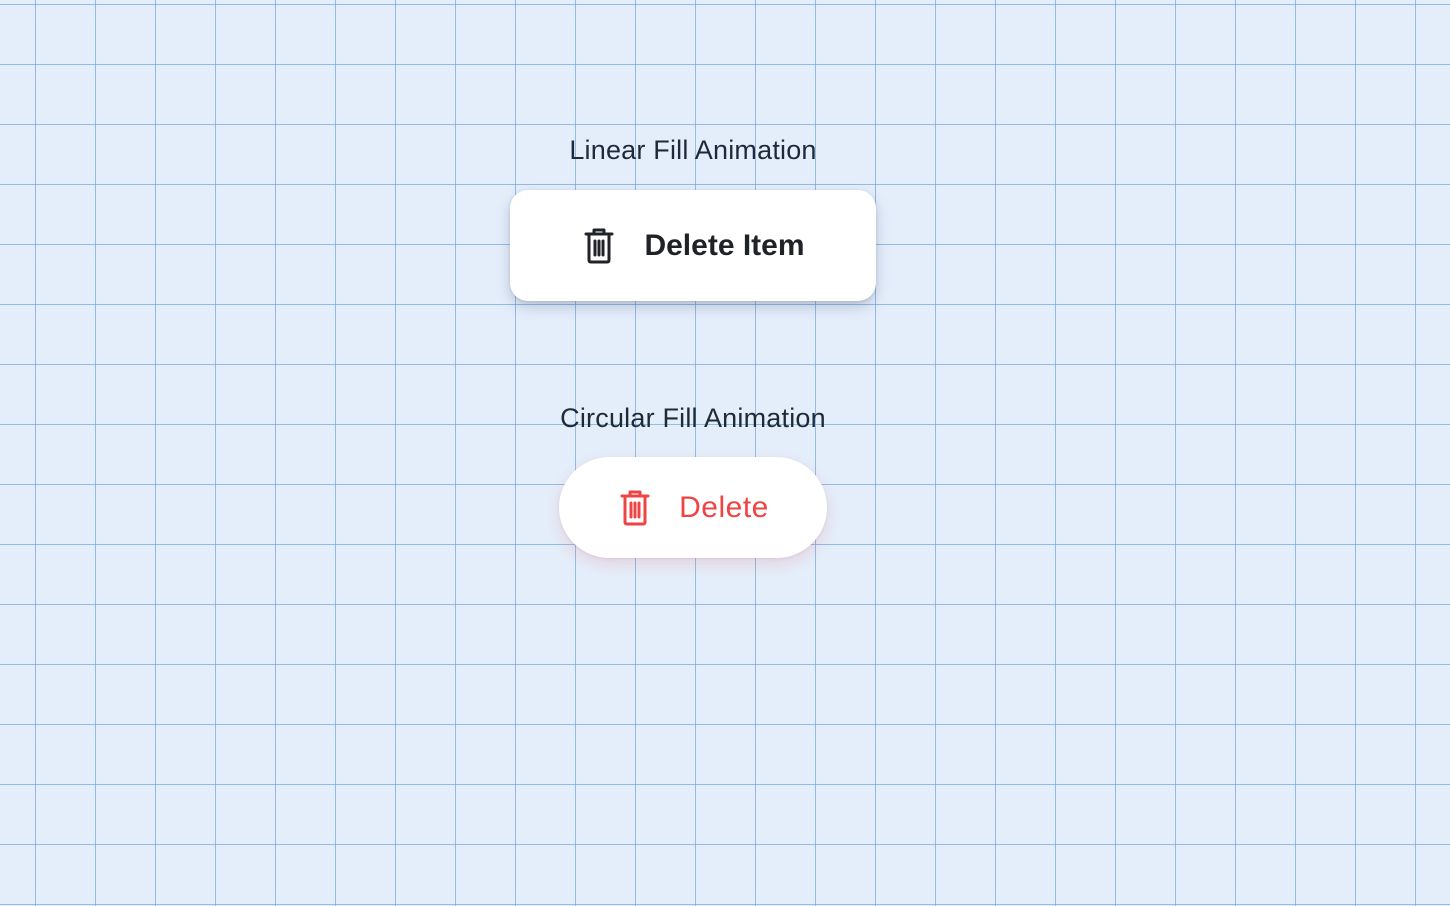  Describe the element at coordinates (693, 418) in the screenshot. I see `circular-fill-heading: Circular Fill Animation` at that location.